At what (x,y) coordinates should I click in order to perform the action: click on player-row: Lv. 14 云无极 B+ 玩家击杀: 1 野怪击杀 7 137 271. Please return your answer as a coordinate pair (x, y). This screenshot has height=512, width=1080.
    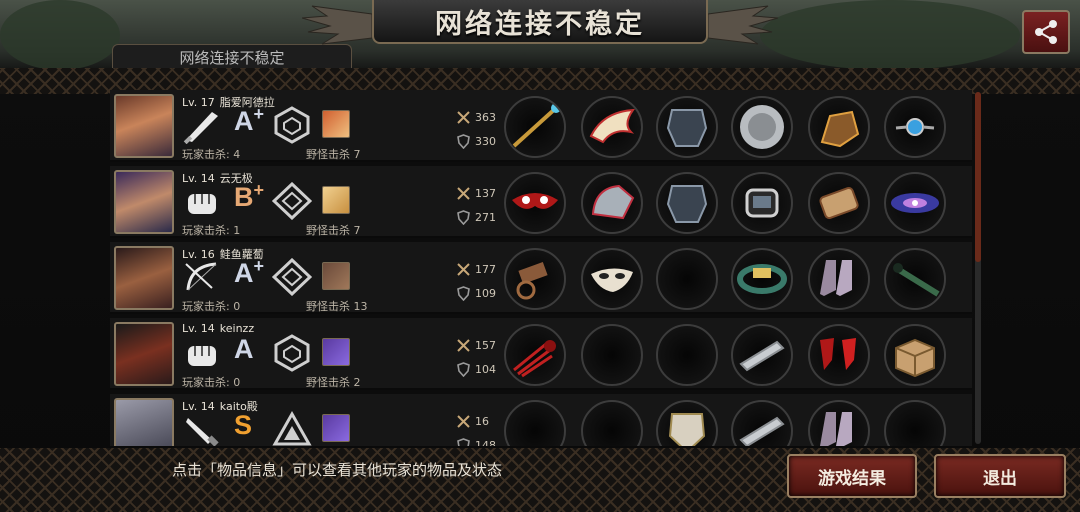
    Looking at the image, I should click on (541, 202).